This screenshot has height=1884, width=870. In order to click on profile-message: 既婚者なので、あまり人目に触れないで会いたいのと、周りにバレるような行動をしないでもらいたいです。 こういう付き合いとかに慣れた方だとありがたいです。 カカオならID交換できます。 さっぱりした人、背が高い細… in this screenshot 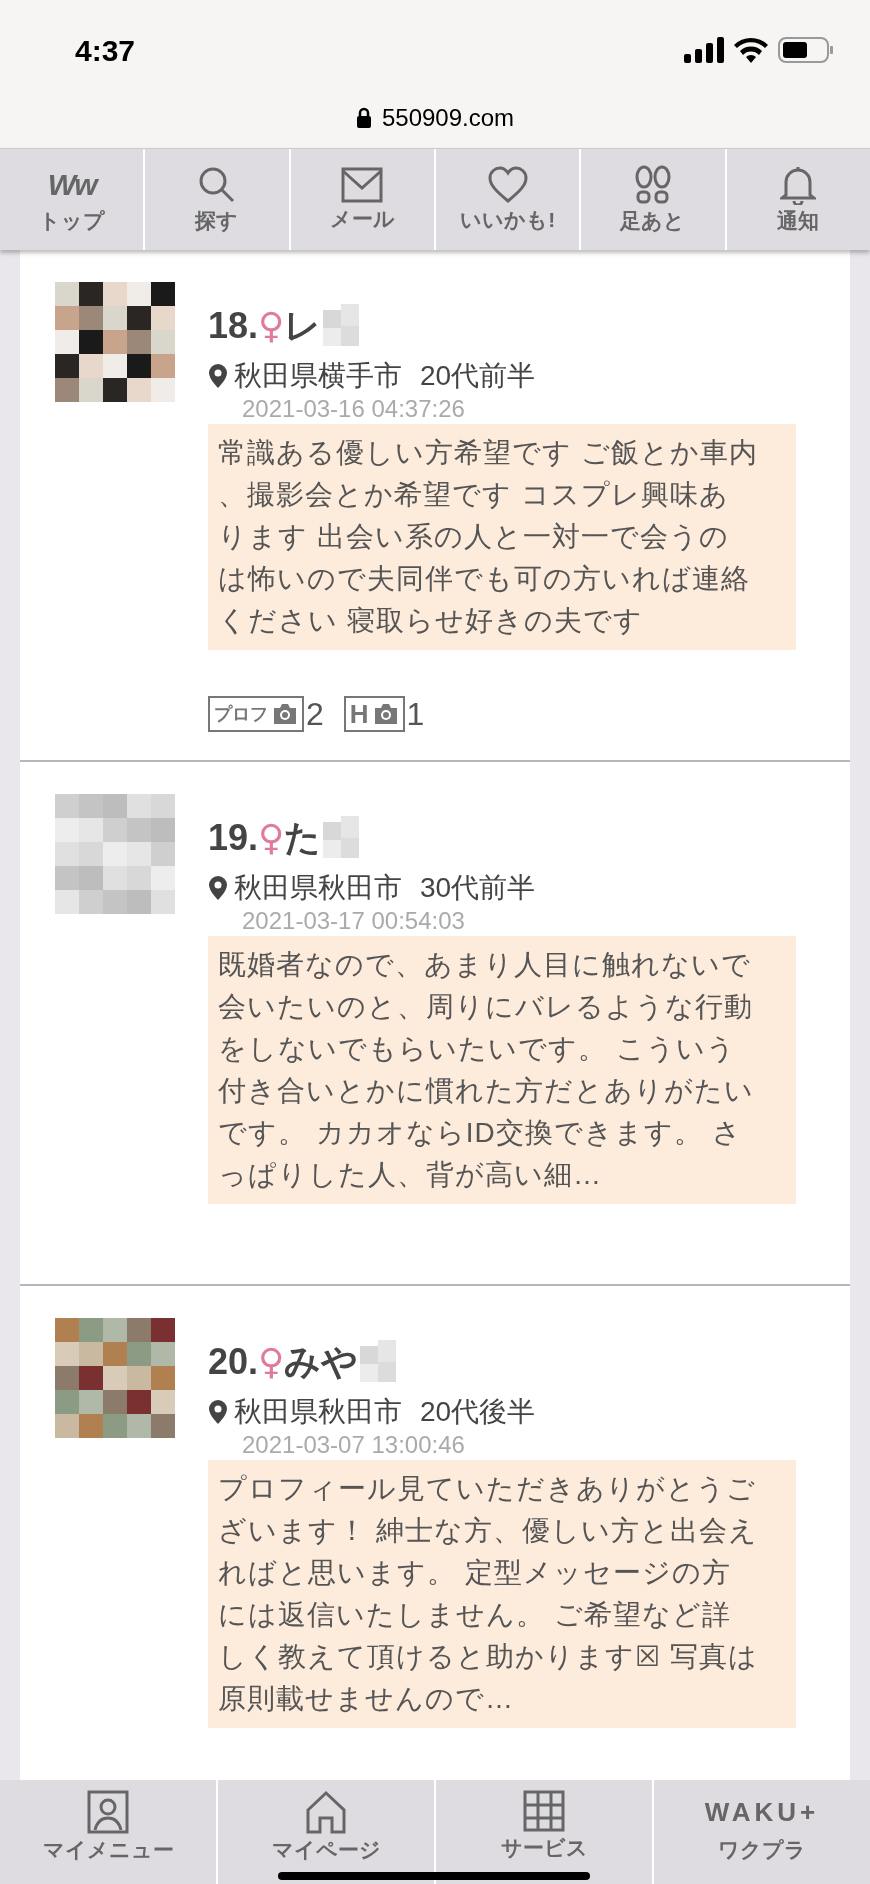, I will do `click(502, 1070)`.